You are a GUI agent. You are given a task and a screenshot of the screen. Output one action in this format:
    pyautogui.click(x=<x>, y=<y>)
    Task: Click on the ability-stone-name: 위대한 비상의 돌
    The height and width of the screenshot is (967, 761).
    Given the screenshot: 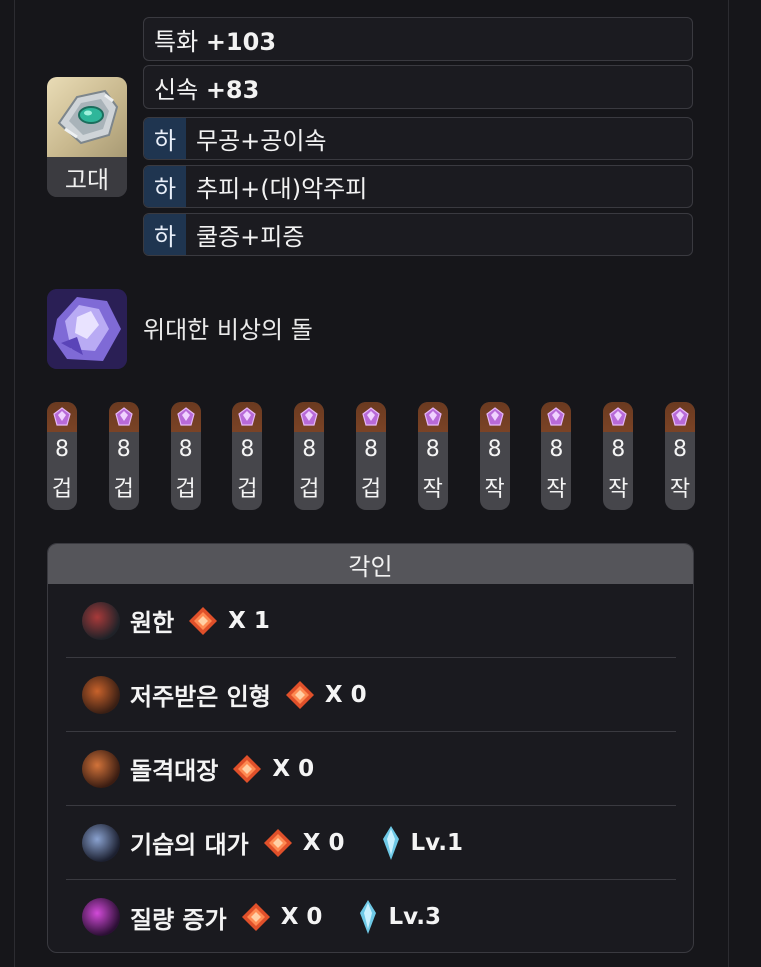 What is the action you would take?
    pyautogui.click(x=228, y=330)
    